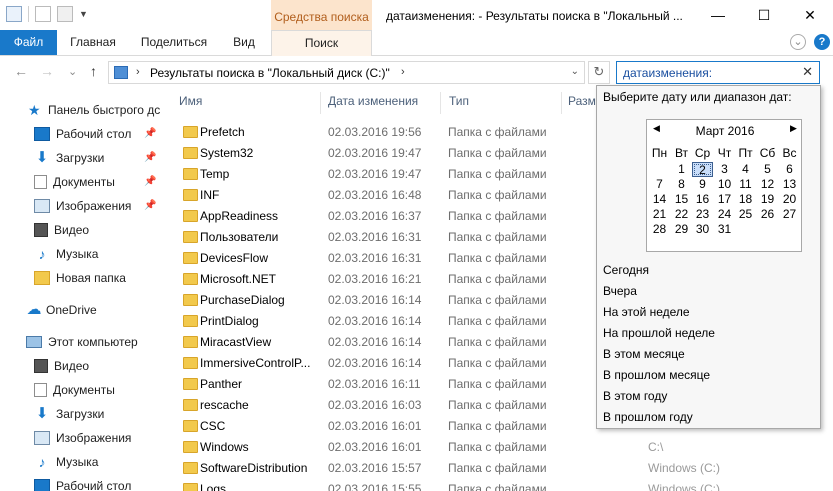 The image size is (833, 491). Describe the element at coordinates (47, 71) in the screenshot. I see `forward-button: →` at that location.